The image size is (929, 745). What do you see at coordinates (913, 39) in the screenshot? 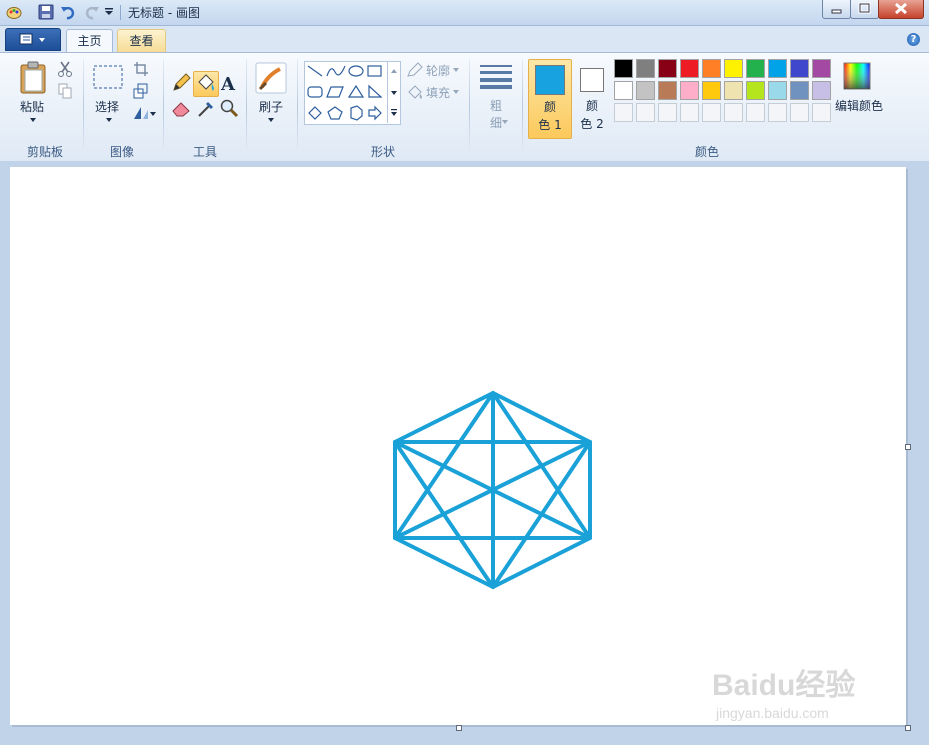
I see `help-icon: ?` at bounding box center [913, 39].